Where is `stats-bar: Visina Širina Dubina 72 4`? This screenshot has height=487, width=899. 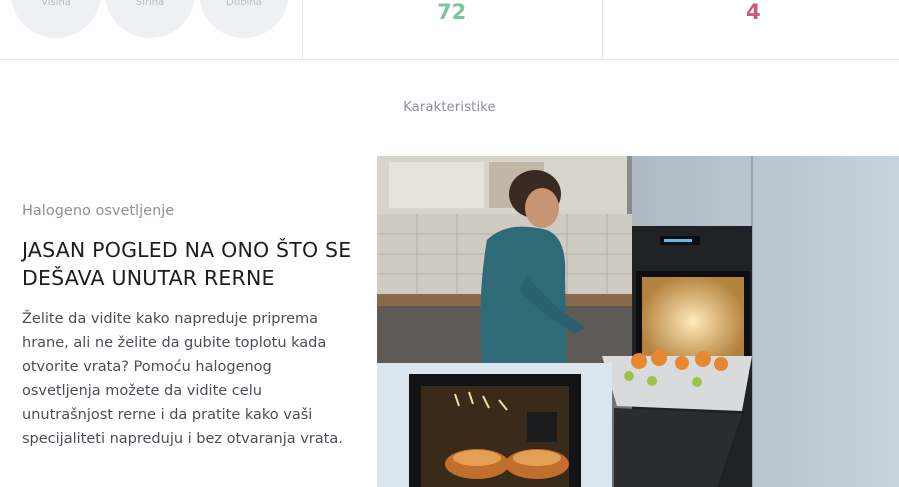
stats-bar: Visina Širina Dubina 72 4 is located at coordinates (449, 30).